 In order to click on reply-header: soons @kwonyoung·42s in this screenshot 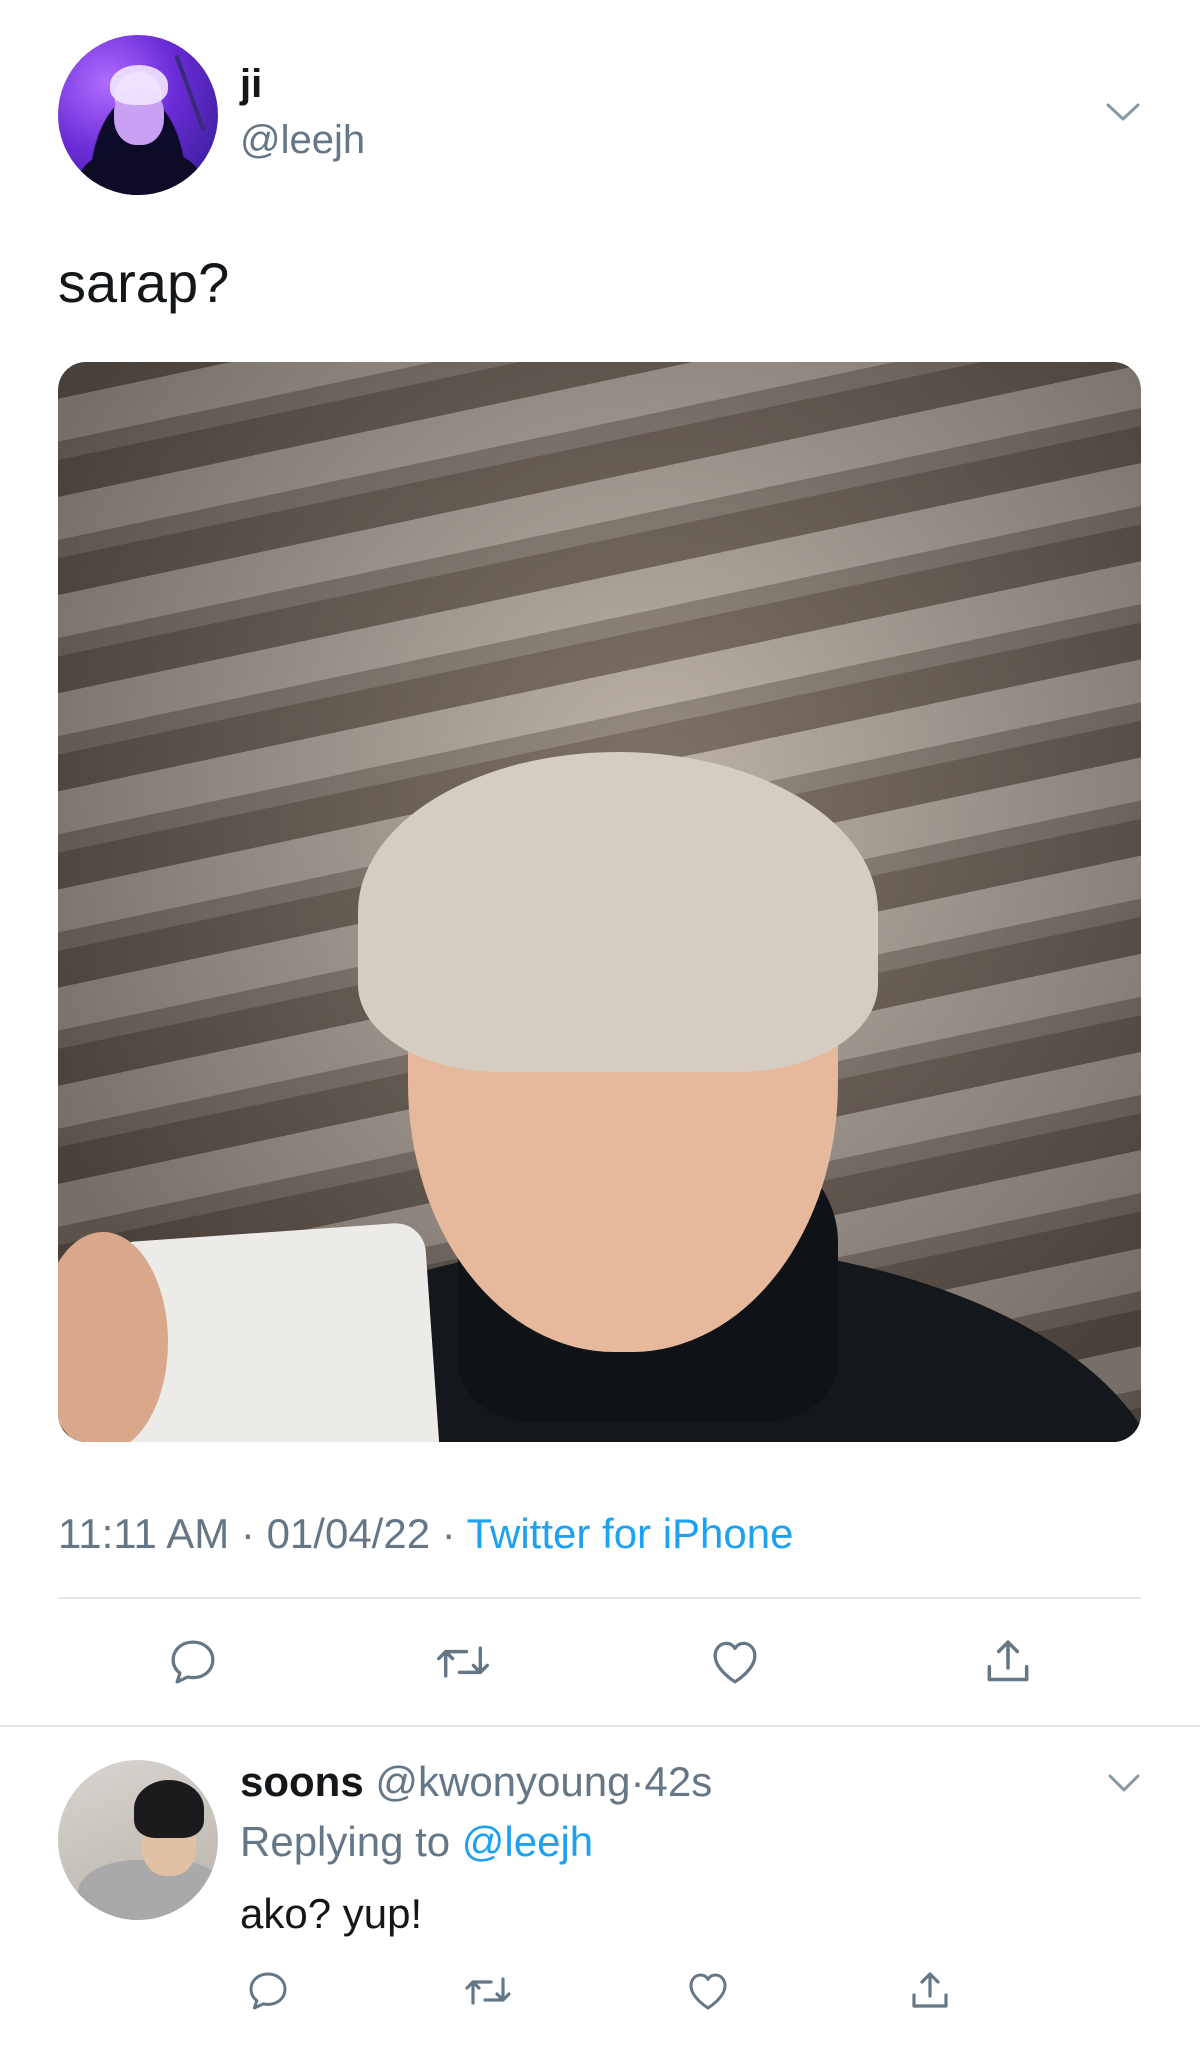, I will do `click(476, 1782)`.